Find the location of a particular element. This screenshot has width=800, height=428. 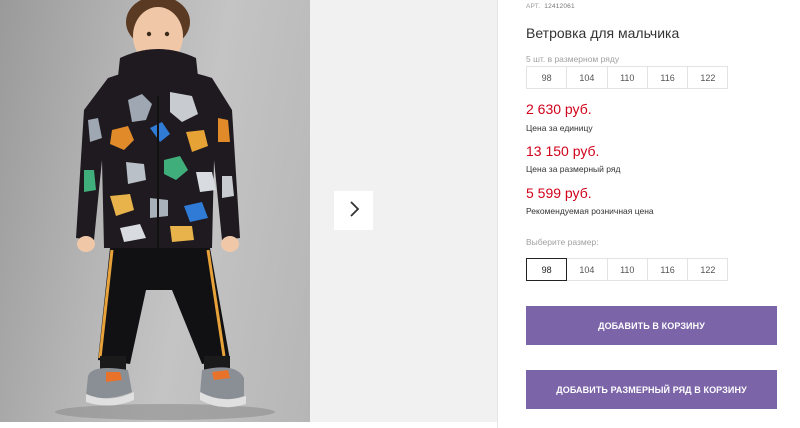

size-selector: 98 104 110 116 122 is located at coordinates (627, 269).